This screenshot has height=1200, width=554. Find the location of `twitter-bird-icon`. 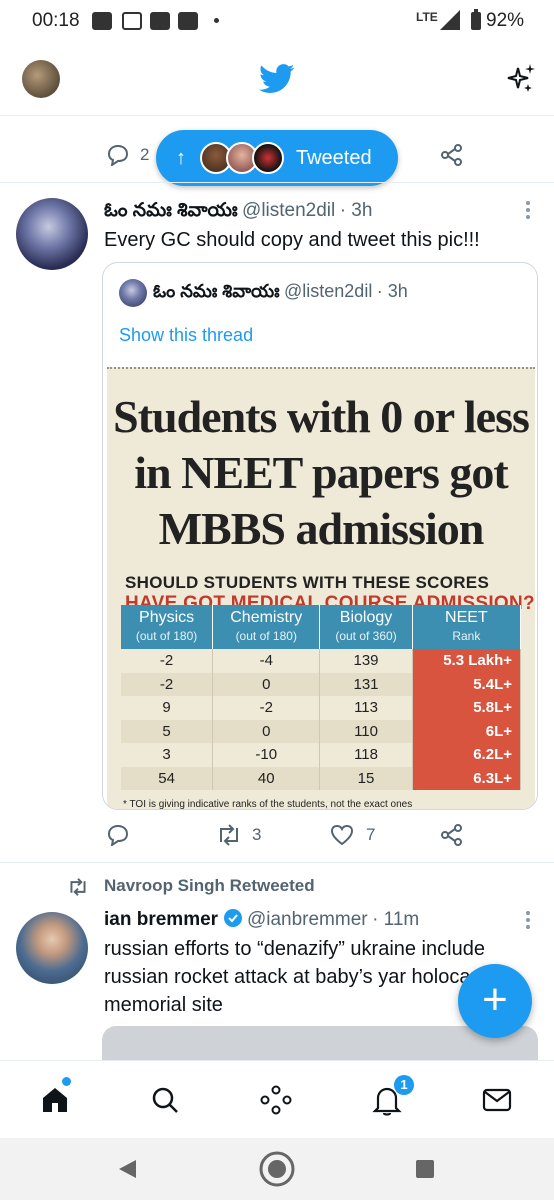

twitter-bird-icon is located at coordinates (277, 79).